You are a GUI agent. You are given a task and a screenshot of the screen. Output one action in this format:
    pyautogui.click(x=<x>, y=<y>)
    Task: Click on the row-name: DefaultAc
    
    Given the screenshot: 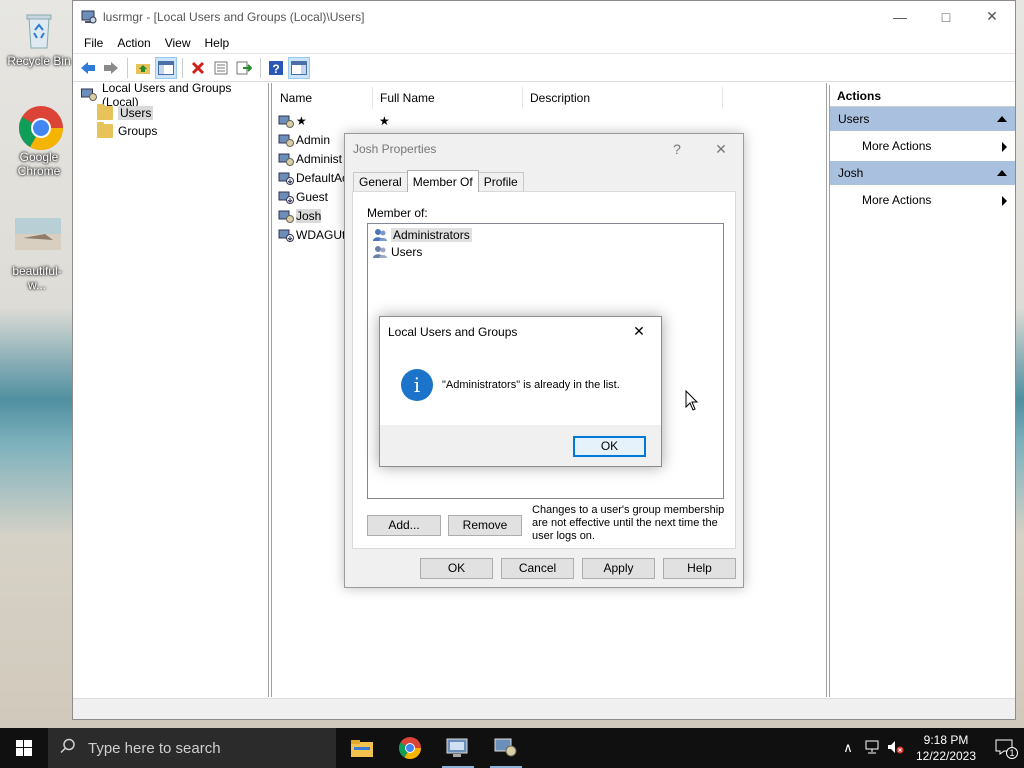 What is the action you would take?
    pyautogui.click(x=322, y=177)
    